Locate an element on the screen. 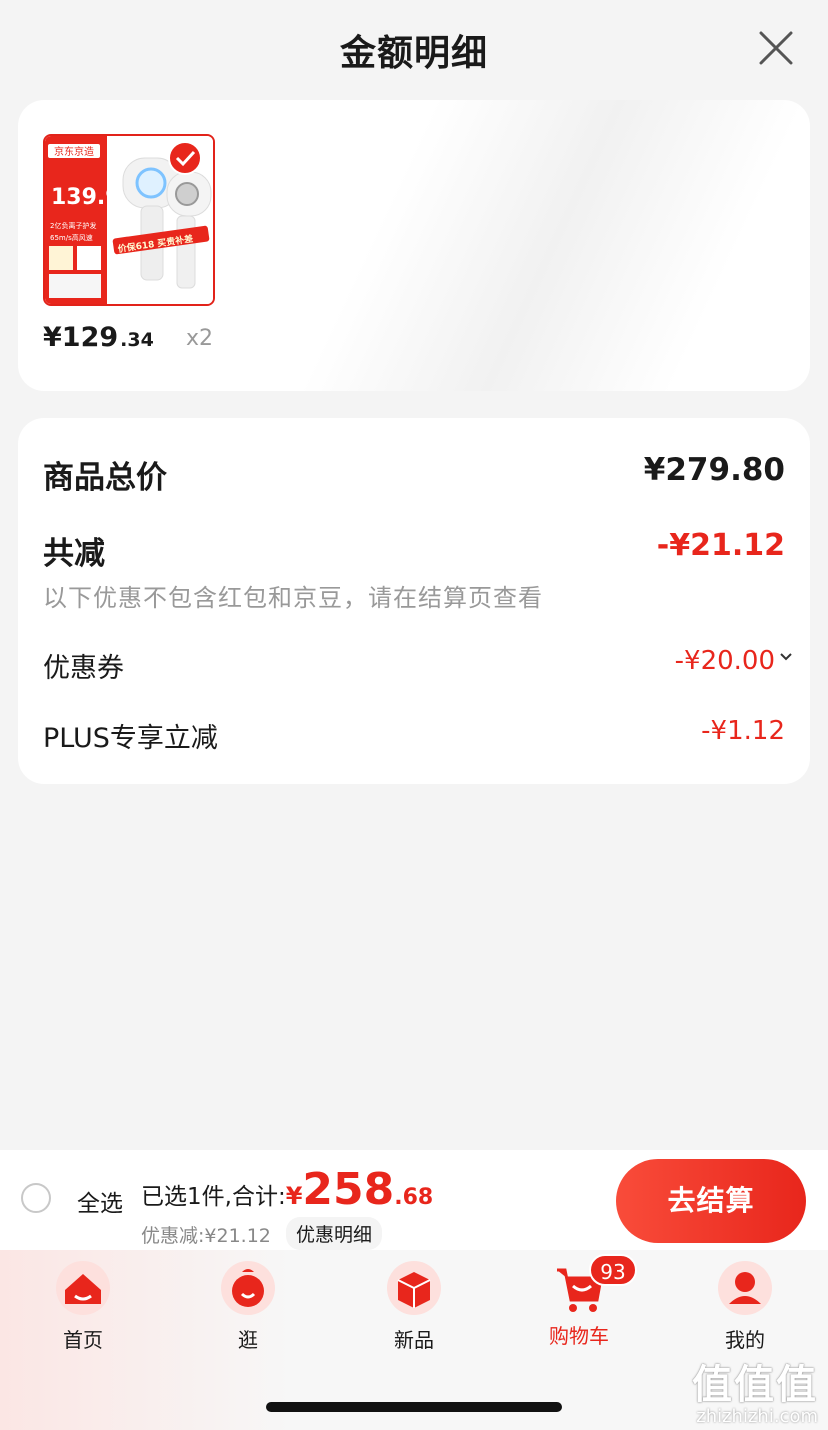 The height and width of the screenshot is (1430, 828). checkout-button: 去结算 is located at coordinates (711, 1201).